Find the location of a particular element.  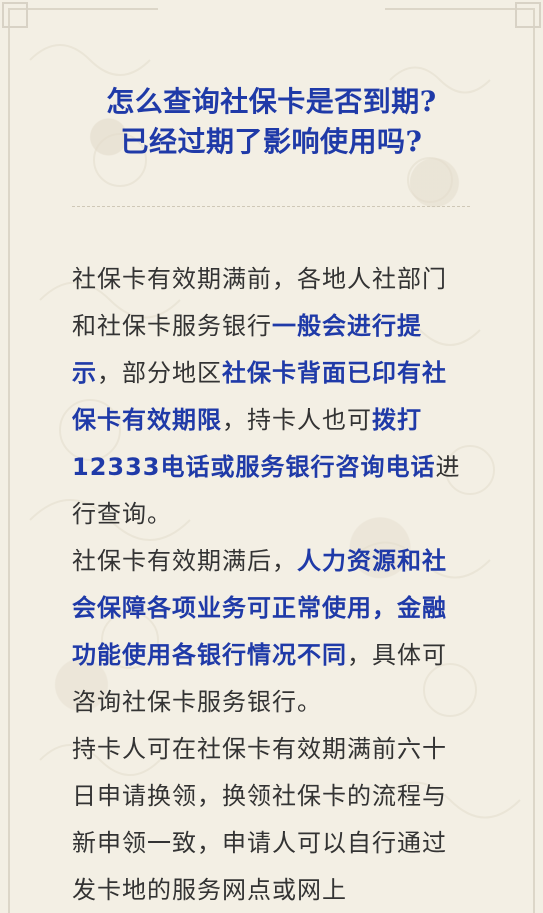

title-line-2: 已经过期了影响使用吗? is located at coordinates (271, 141).